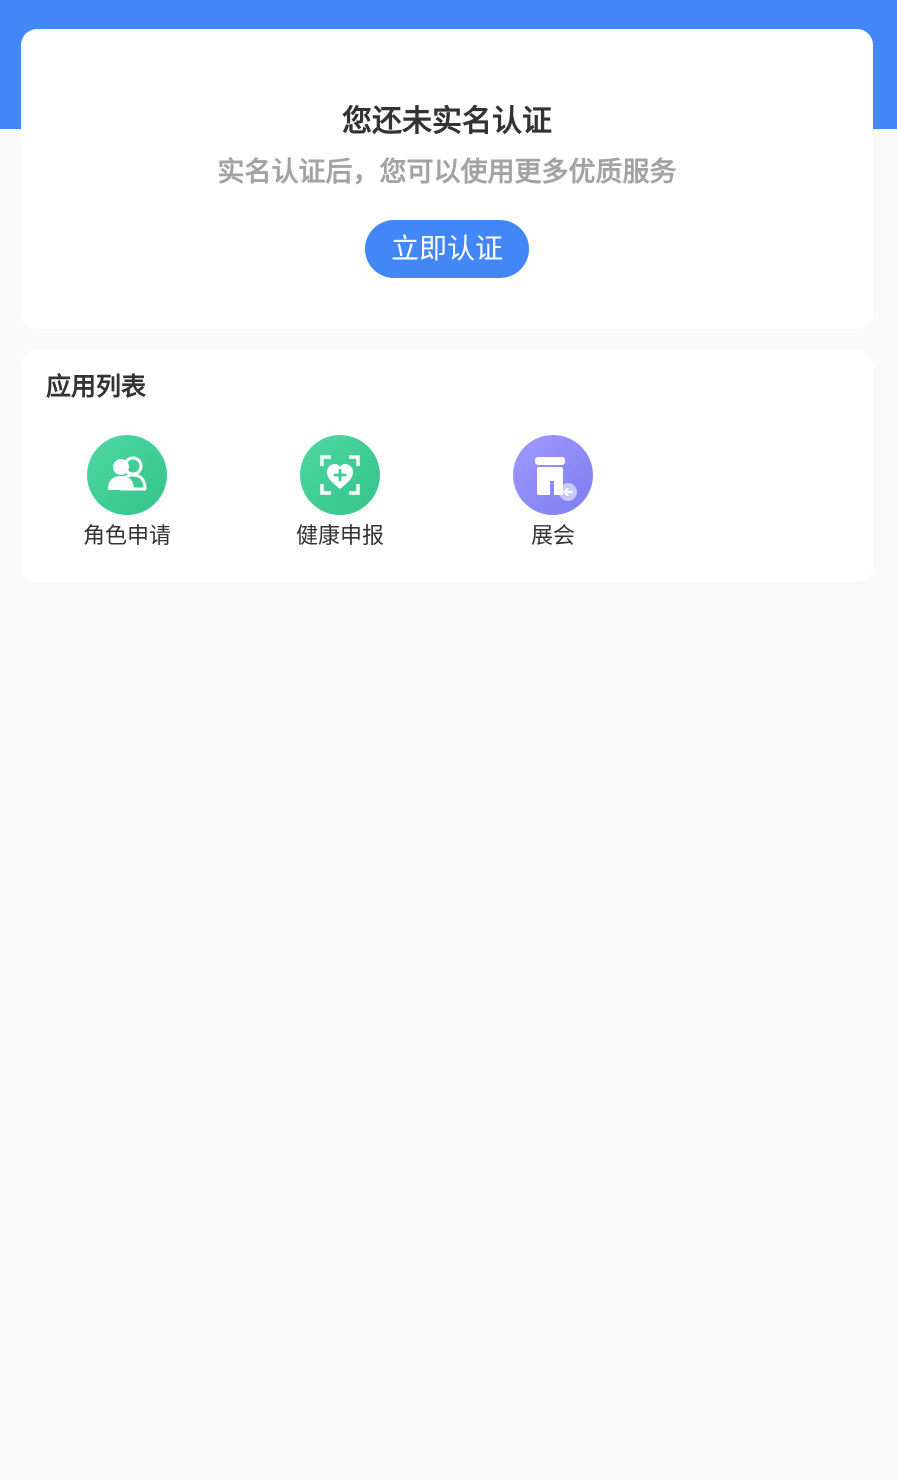 The height and width of the screenshot is (1480, 897). I want to click on app-label: 展会, so click(552, 536).